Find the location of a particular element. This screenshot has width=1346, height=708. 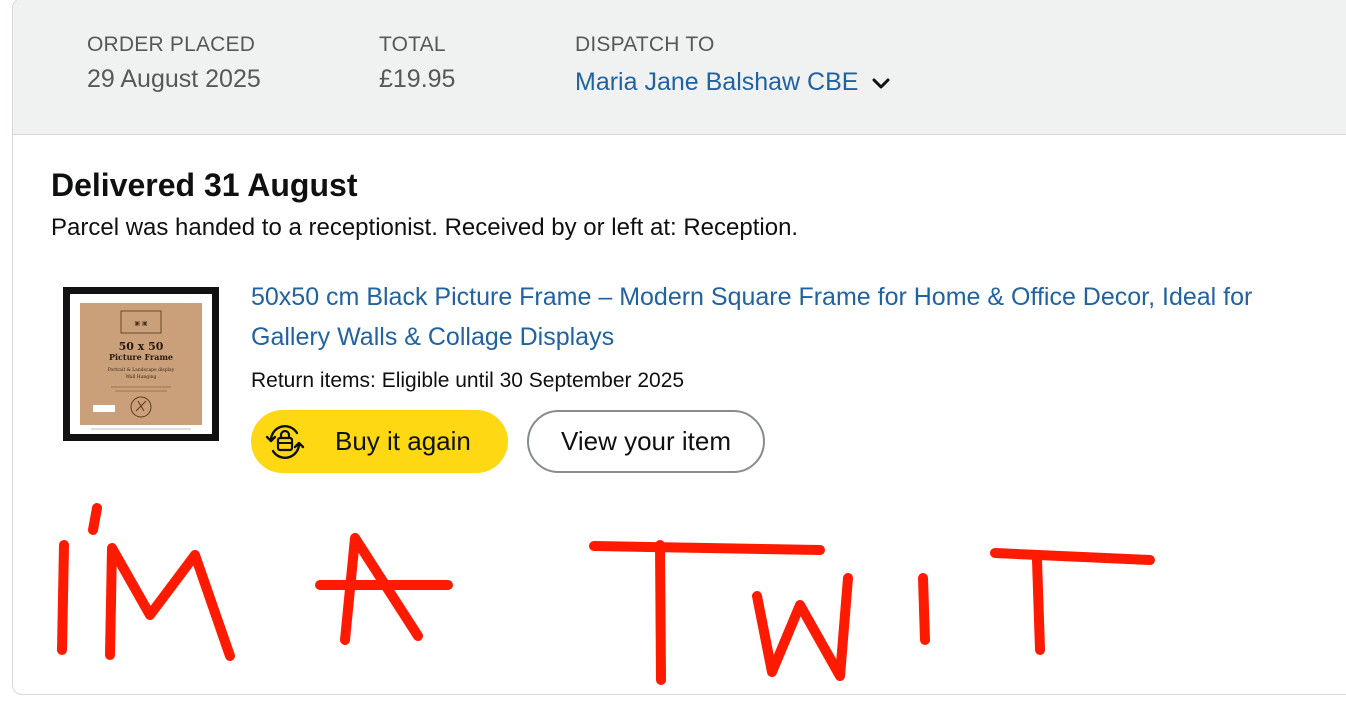

order-total-value: £19.95 is located at coordinates (417, 79).